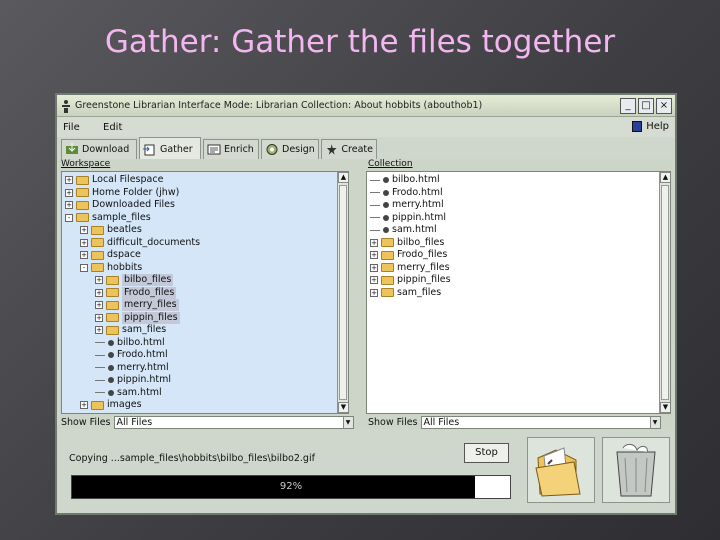 This screenshot has height=540, width=720. Describe the element at coordinates (122, 193) in the screenshot. I see `tree-folder-row: + Home Folder (jhw)` at that location.